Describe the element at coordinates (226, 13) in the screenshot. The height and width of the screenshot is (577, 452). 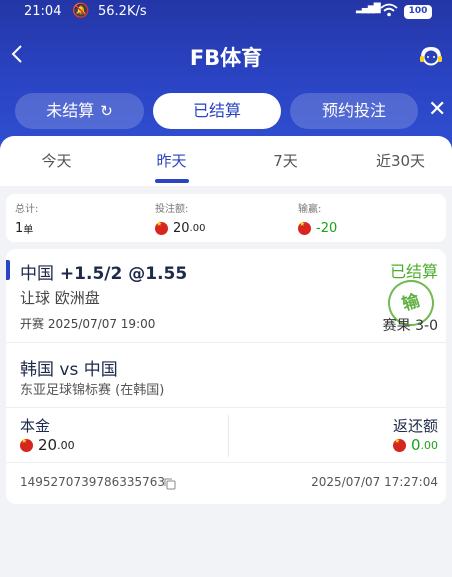
I see `status-bar: 21:04 🔕 56.2K/s ▂▄▆█ 100` at that location.